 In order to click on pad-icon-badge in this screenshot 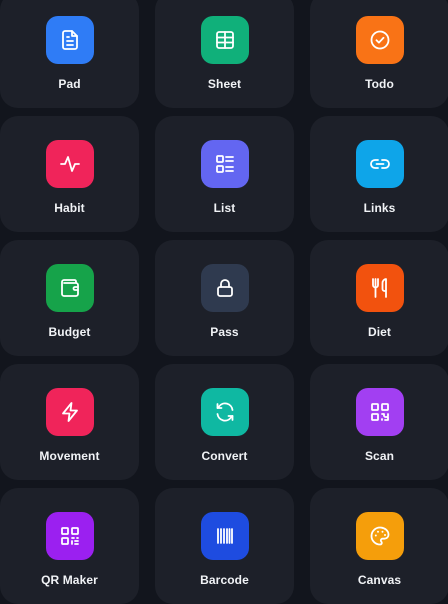, I will do `click(69, 40)`.